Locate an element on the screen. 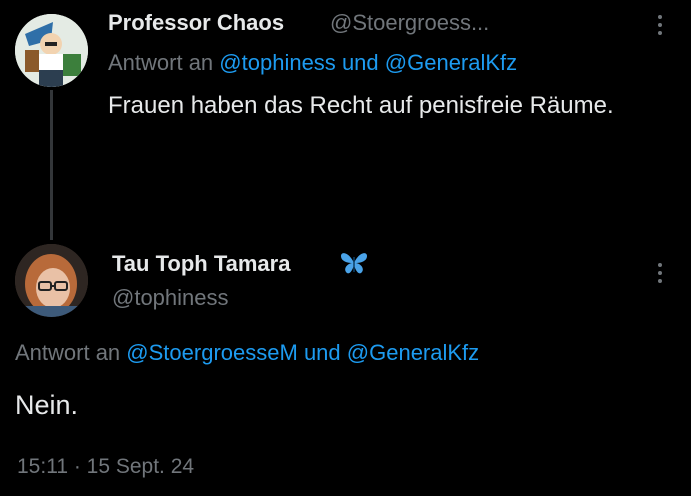 The height and width of the screenshot is (496, 691). tweet-timestamp: 15:11 · 15 Sept. 24 is located at coordinates (105, 467).